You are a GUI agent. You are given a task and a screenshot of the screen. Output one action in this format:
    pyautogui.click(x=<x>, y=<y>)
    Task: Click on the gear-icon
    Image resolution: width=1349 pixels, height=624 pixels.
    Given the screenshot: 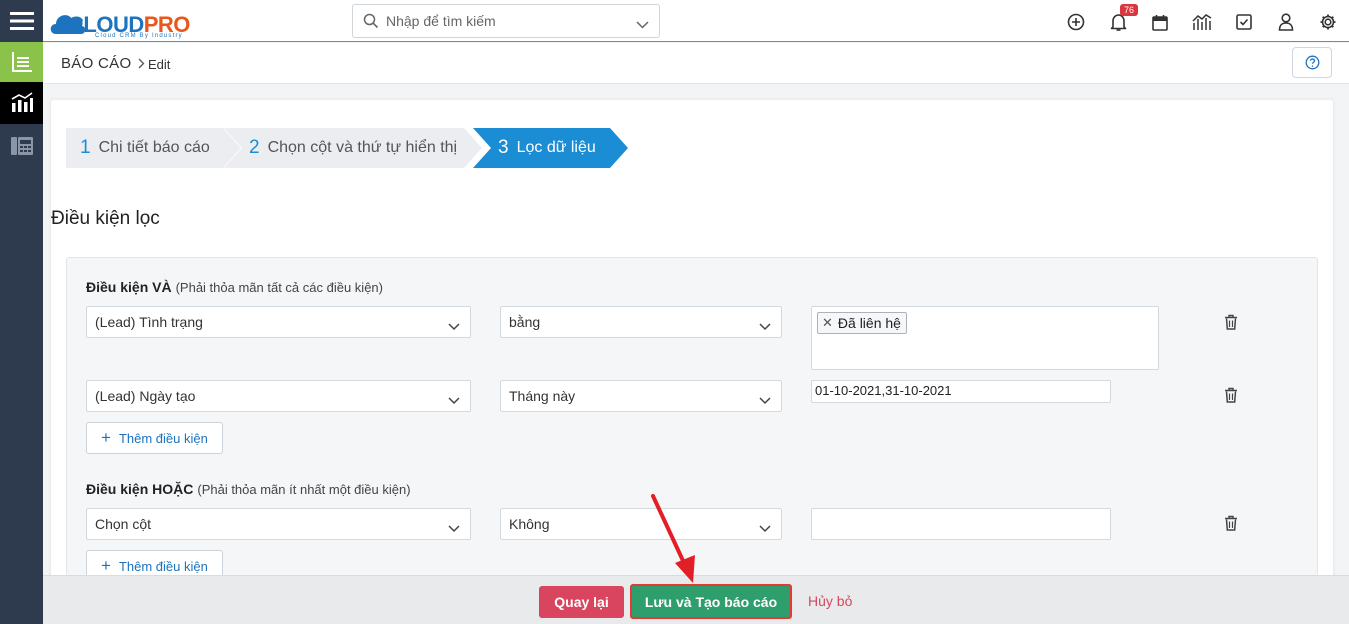 What is the action you would take?
    pyautogui.click(x=1328, y=22)
    